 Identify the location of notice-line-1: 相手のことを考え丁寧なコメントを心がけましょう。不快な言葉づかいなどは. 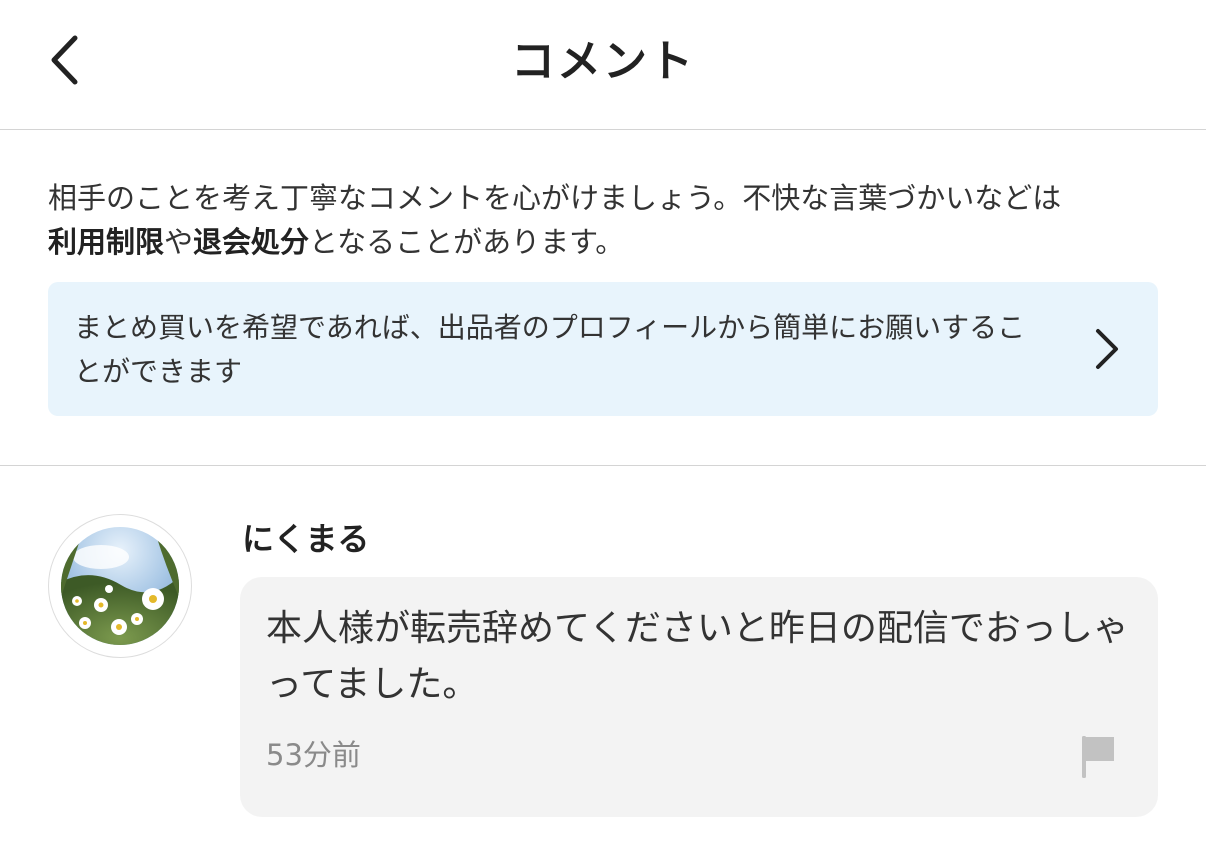
(555, 198).